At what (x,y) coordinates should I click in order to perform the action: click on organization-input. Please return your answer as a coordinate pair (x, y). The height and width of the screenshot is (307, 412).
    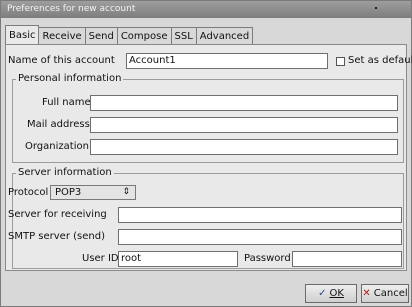
    Looking at the image, I should click on (244, 147).